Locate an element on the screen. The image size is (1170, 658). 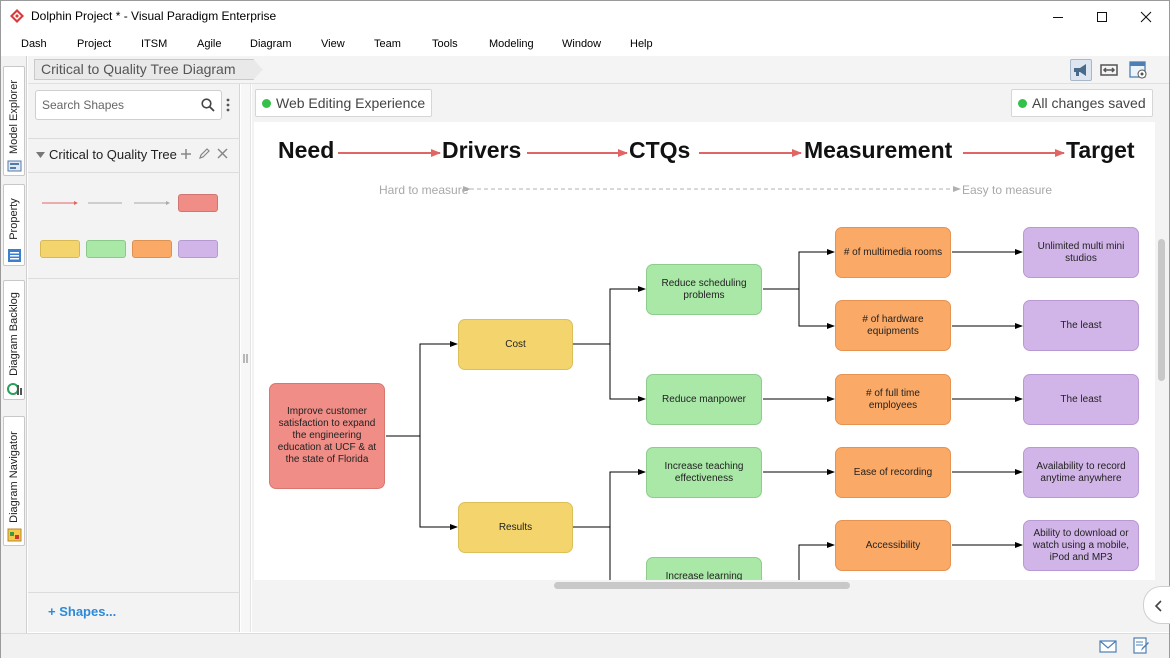
shape-arrow-red is located at coordinates (60, 203).